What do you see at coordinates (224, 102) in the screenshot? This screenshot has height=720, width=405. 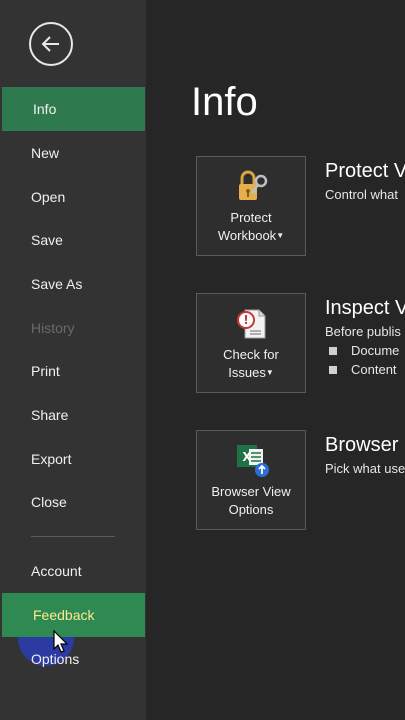 I see `page-title: Info` at bounding box center [224, 102].